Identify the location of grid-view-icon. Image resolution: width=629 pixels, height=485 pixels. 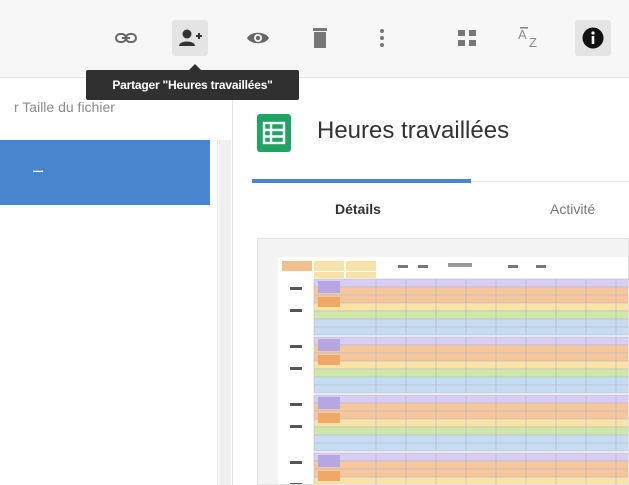
(467, 38).